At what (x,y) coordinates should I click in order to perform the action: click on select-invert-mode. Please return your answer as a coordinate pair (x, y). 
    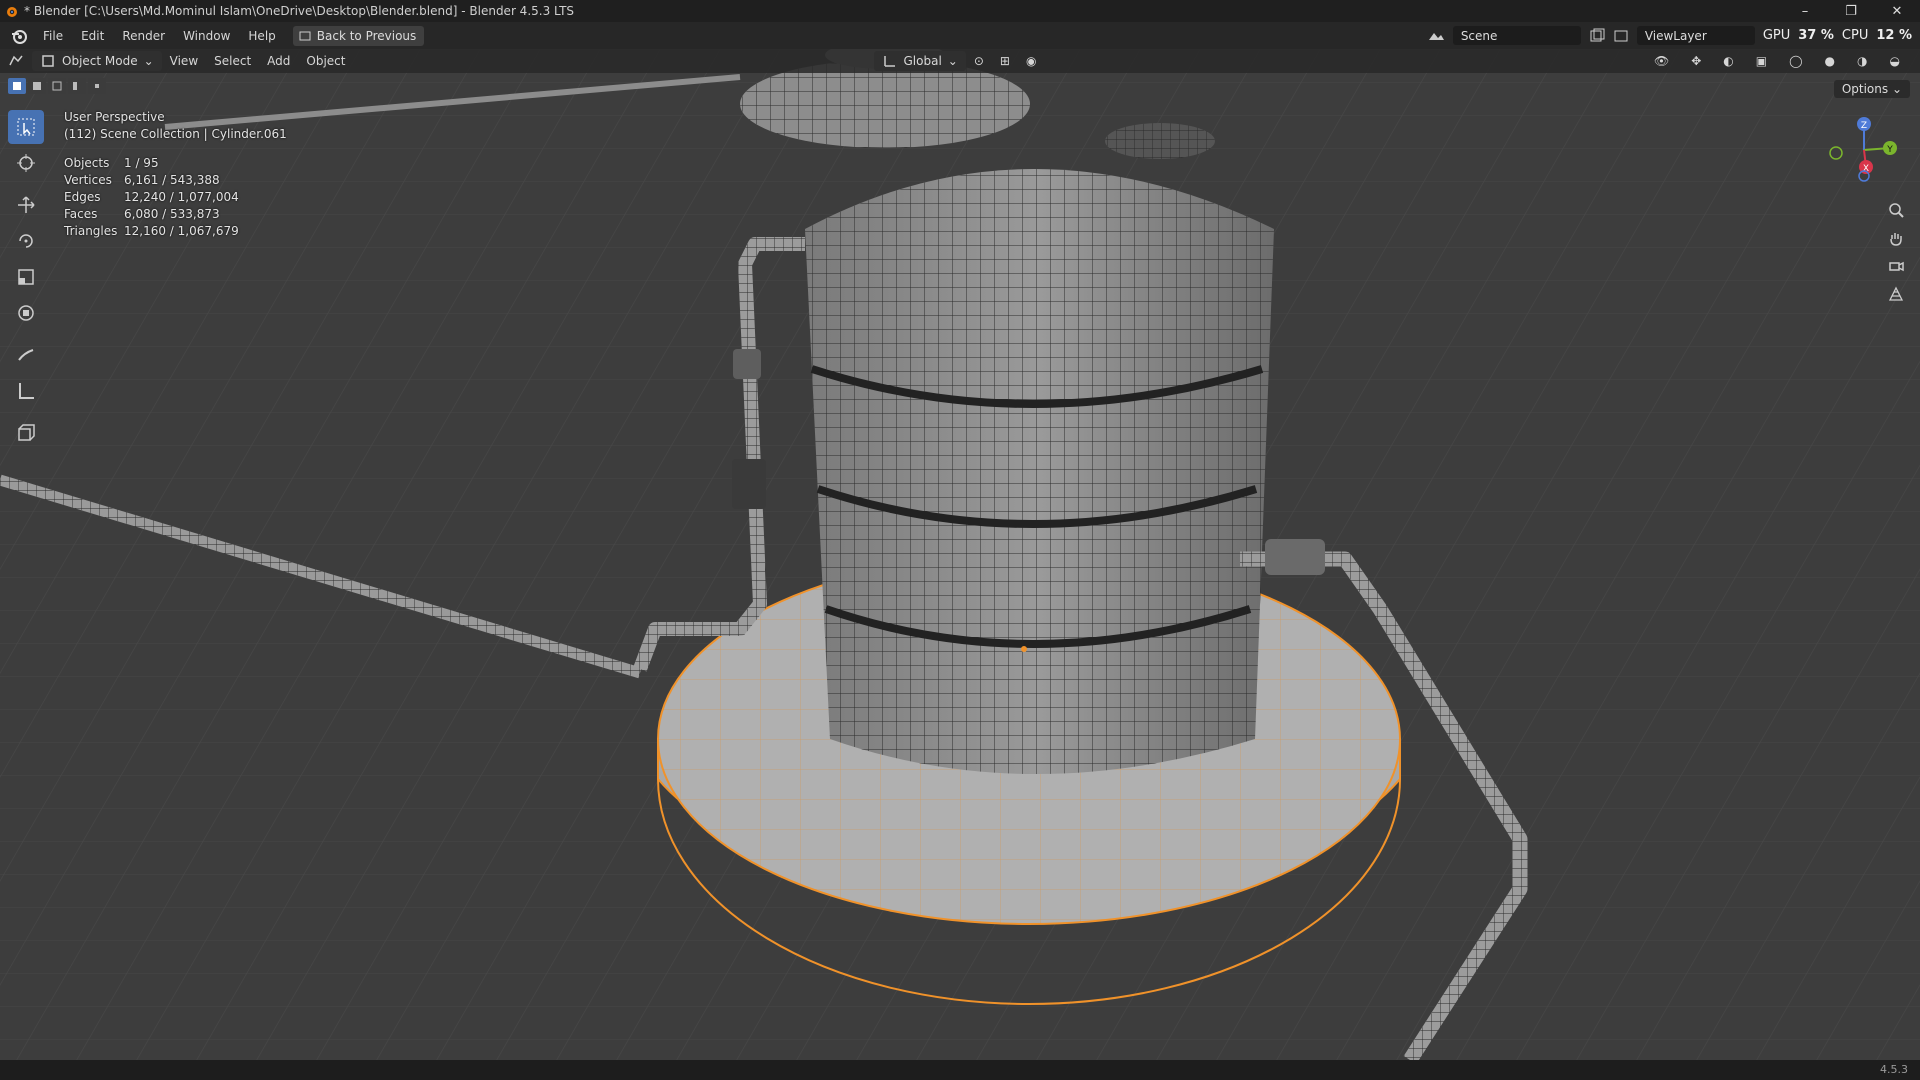
    Looking at the image, I should click on (77, 86).